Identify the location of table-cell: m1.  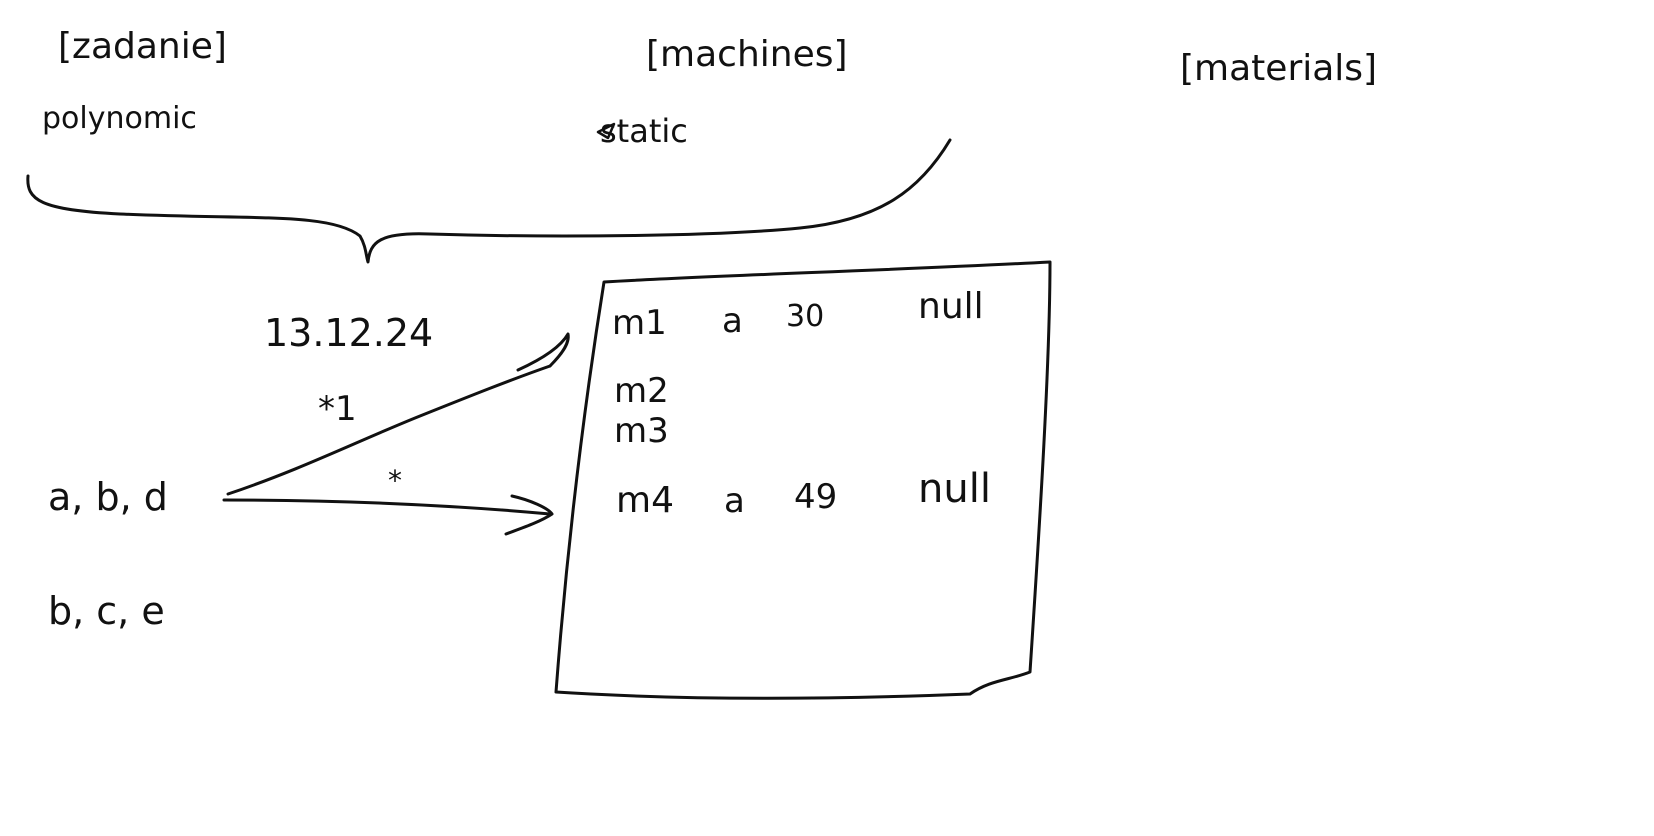
(639, 323).